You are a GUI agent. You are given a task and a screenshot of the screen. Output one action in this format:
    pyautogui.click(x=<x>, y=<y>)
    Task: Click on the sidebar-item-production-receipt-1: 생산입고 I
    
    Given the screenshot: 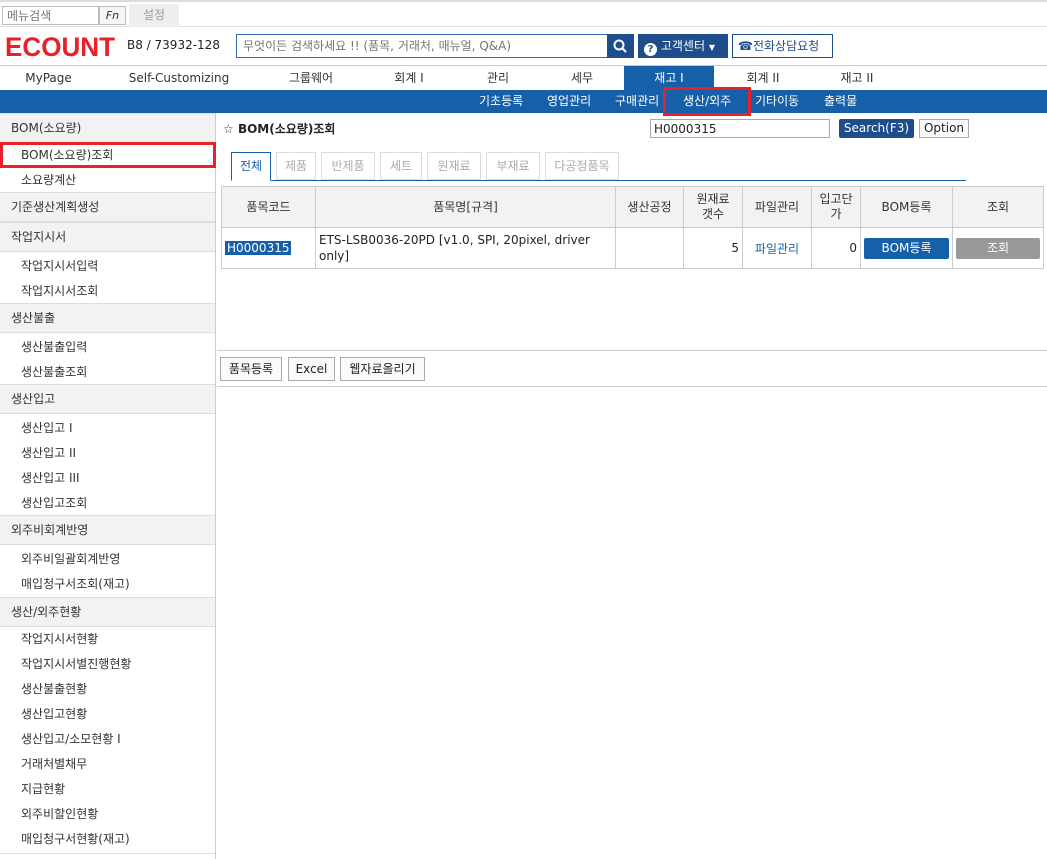 What is the action you would take?
    pyautogui.click(x=47, y=428)
    